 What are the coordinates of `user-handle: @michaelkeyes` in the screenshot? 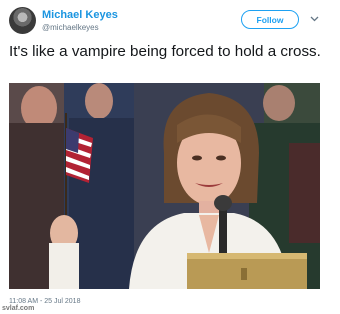 It's located at (70, 27).